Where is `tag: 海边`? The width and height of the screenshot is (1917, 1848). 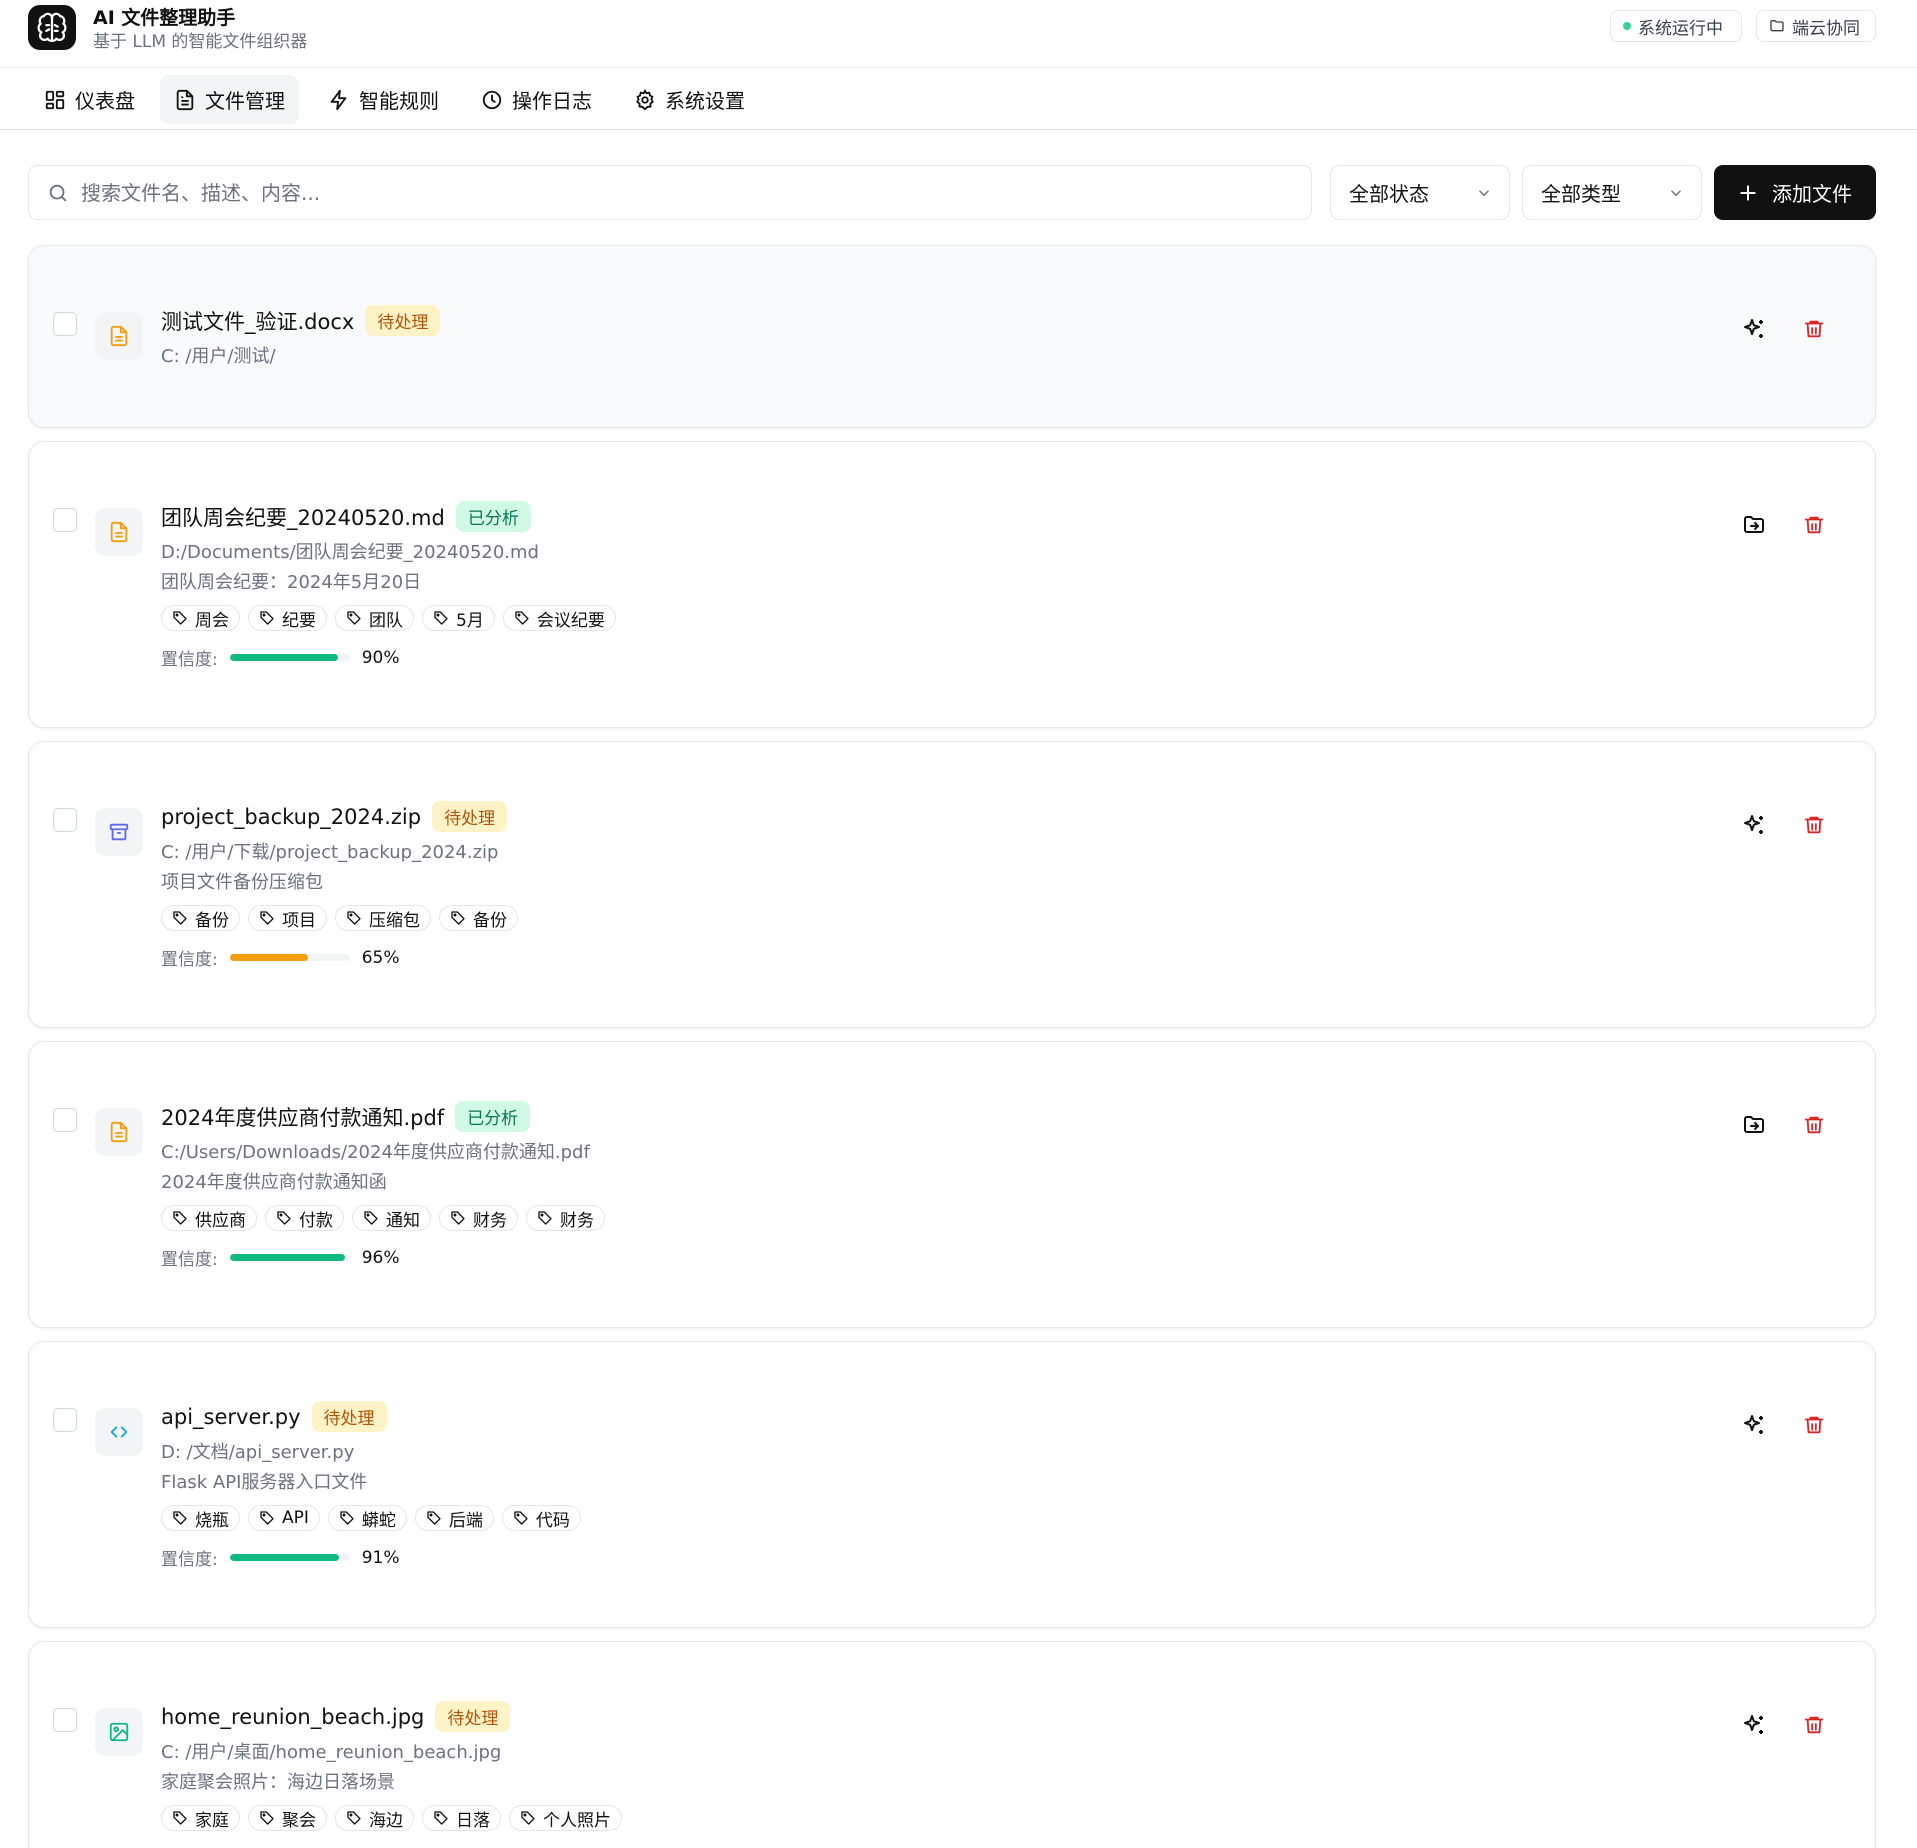
tag: 海边 is located at coordinates (374, 1818).